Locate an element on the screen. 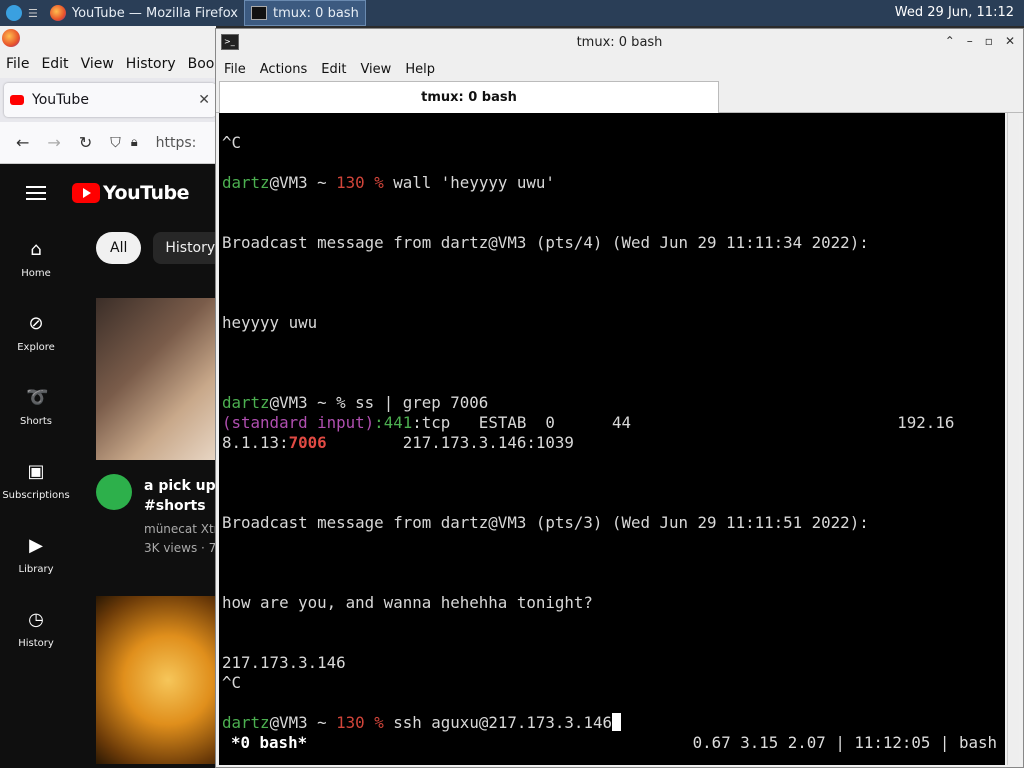 Image resolution: width=1024 pixels, height=768 pixels. terminal-tabbar: tmux: 0 bash is located at coordinates (619, 97).